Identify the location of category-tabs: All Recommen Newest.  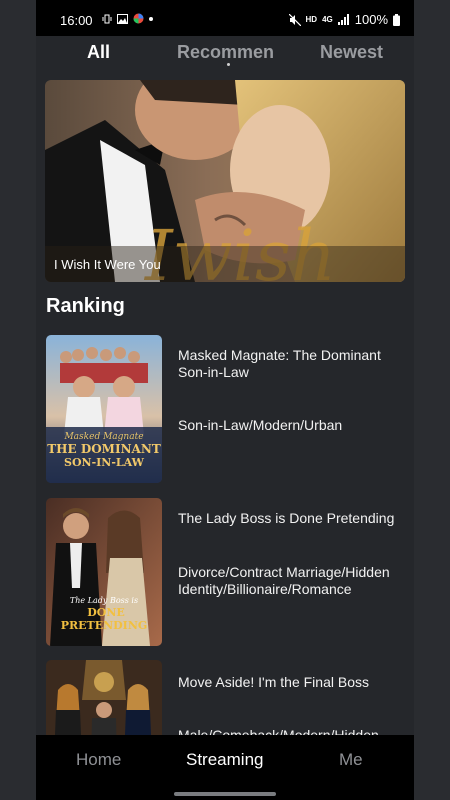
(225, 56).